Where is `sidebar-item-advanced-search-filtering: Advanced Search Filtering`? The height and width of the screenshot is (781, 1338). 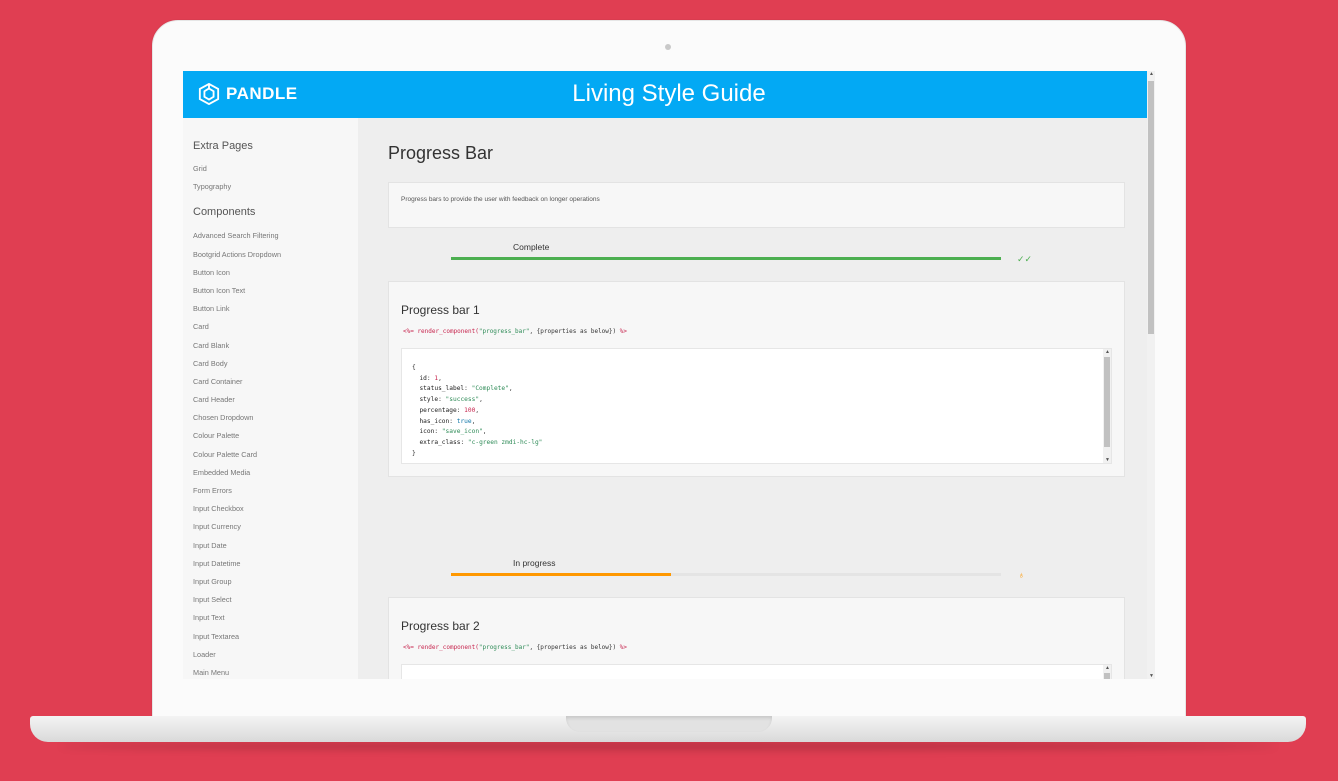 sidebar-item-advanced-search-filtering: Advanced Search Filtering is located at coordinates (275, 240).